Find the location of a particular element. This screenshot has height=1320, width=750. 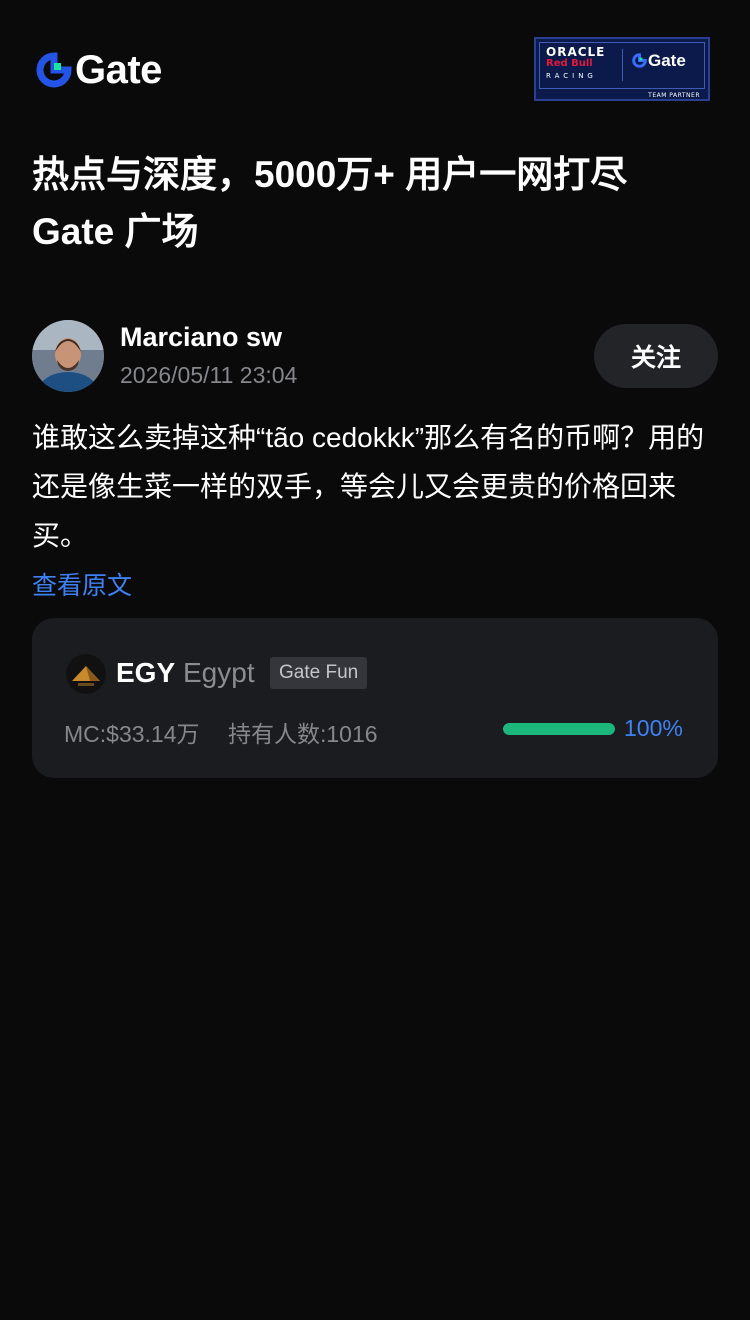

partner-badge-gate-logo: Gate is located at coordinates (659, 60).